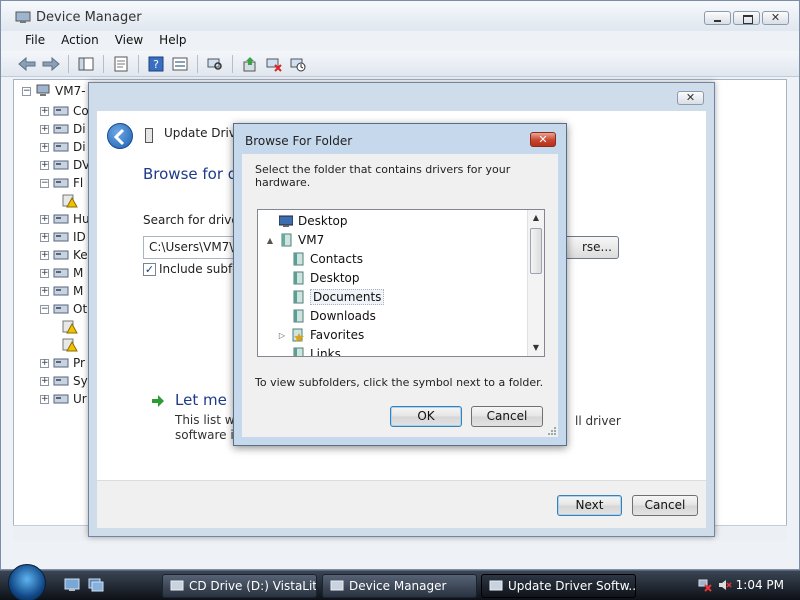  Describe the element at coordinates (86, 64) in the screenshot. I see `show-hide-tree-icon` at that location.